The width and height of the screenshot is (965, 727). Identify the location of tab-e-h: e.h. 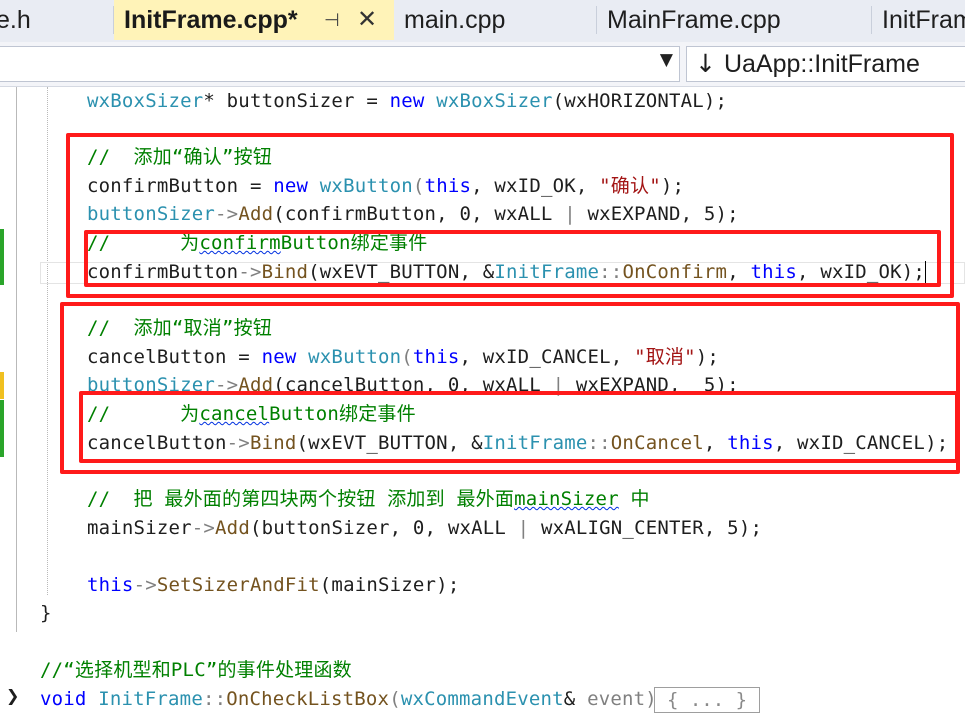
(53, 20).